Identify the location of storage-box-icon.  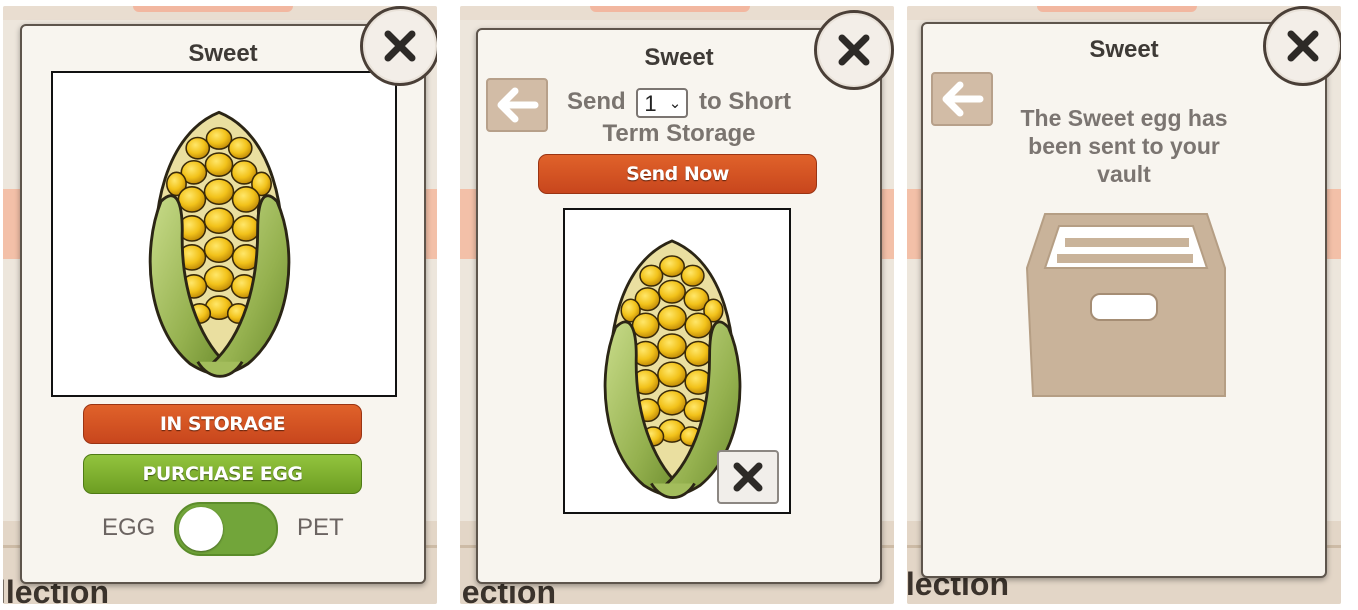
(1125, 305).